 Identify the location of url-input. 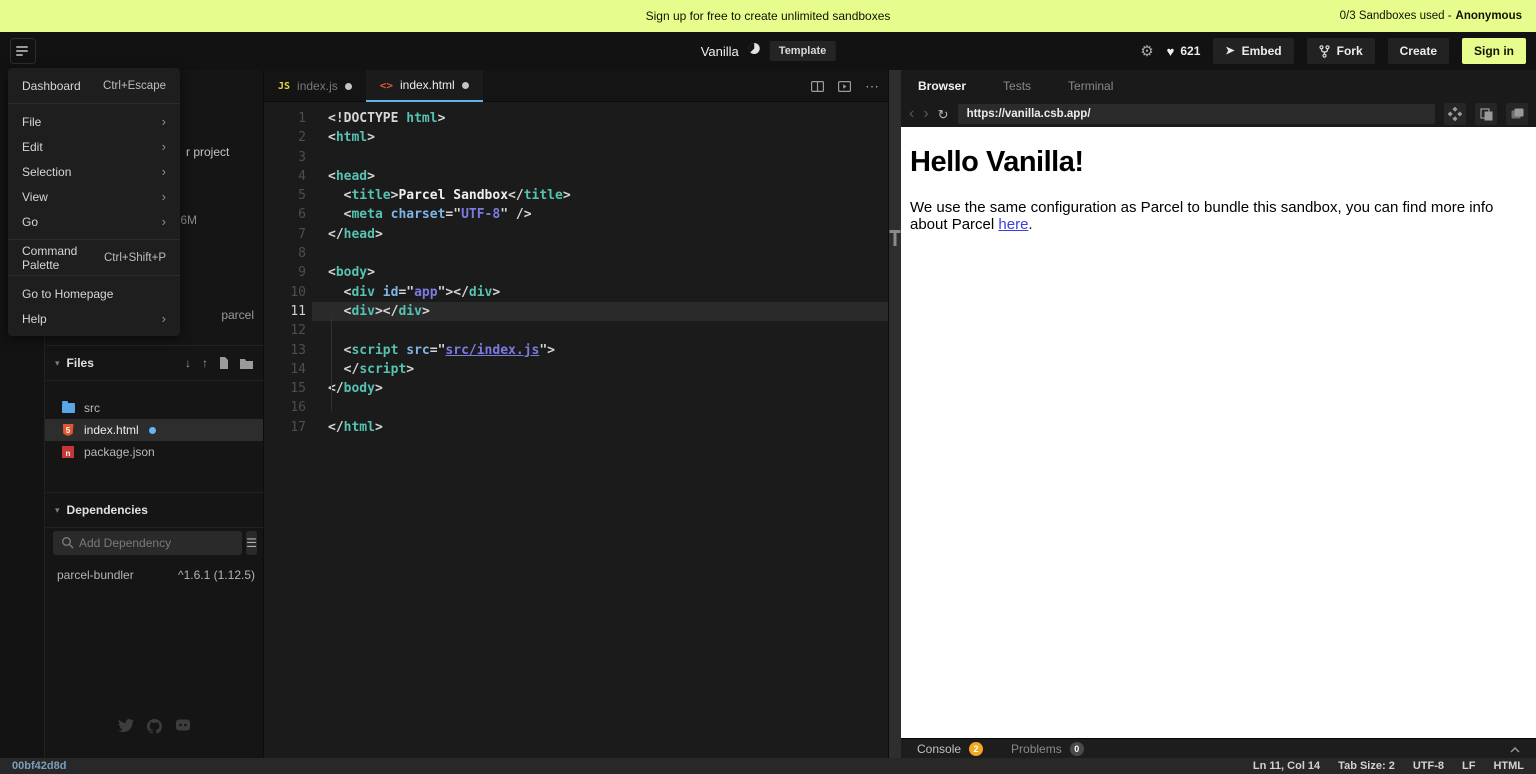
(1196, 114).